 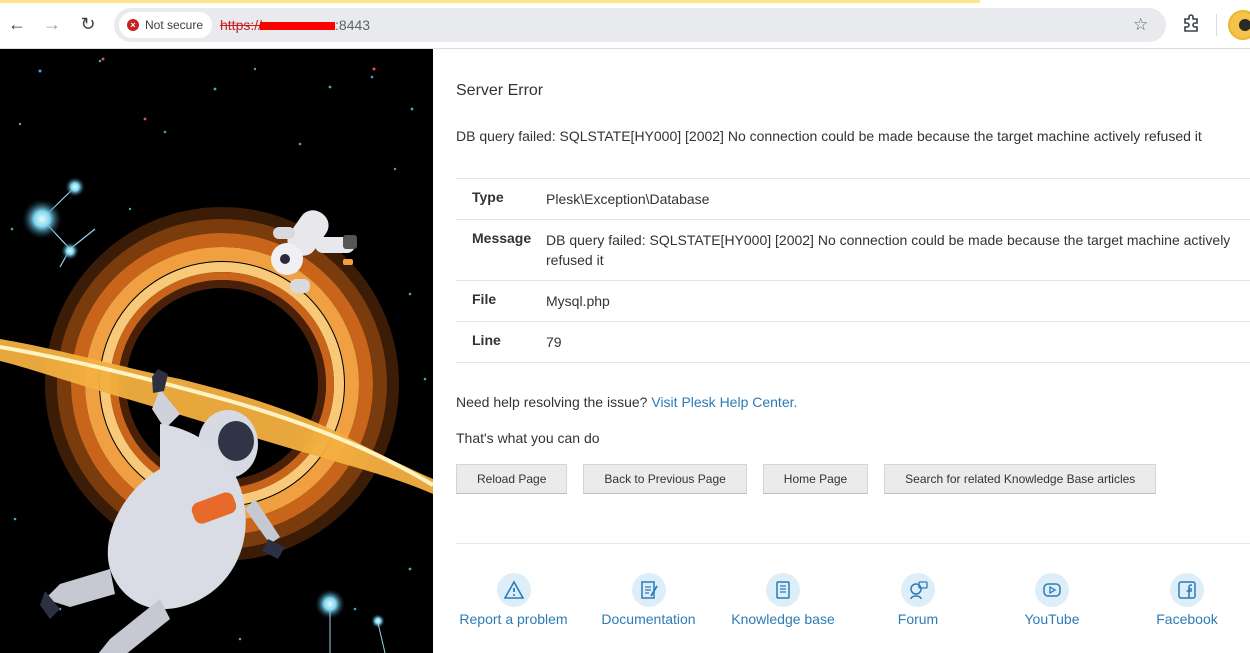 What do you see at coordinates (724, 402) in the screenshot?
I see `plesk-help-center-link: Visit Plesk Help Center.` at bounding box center [724, 402].